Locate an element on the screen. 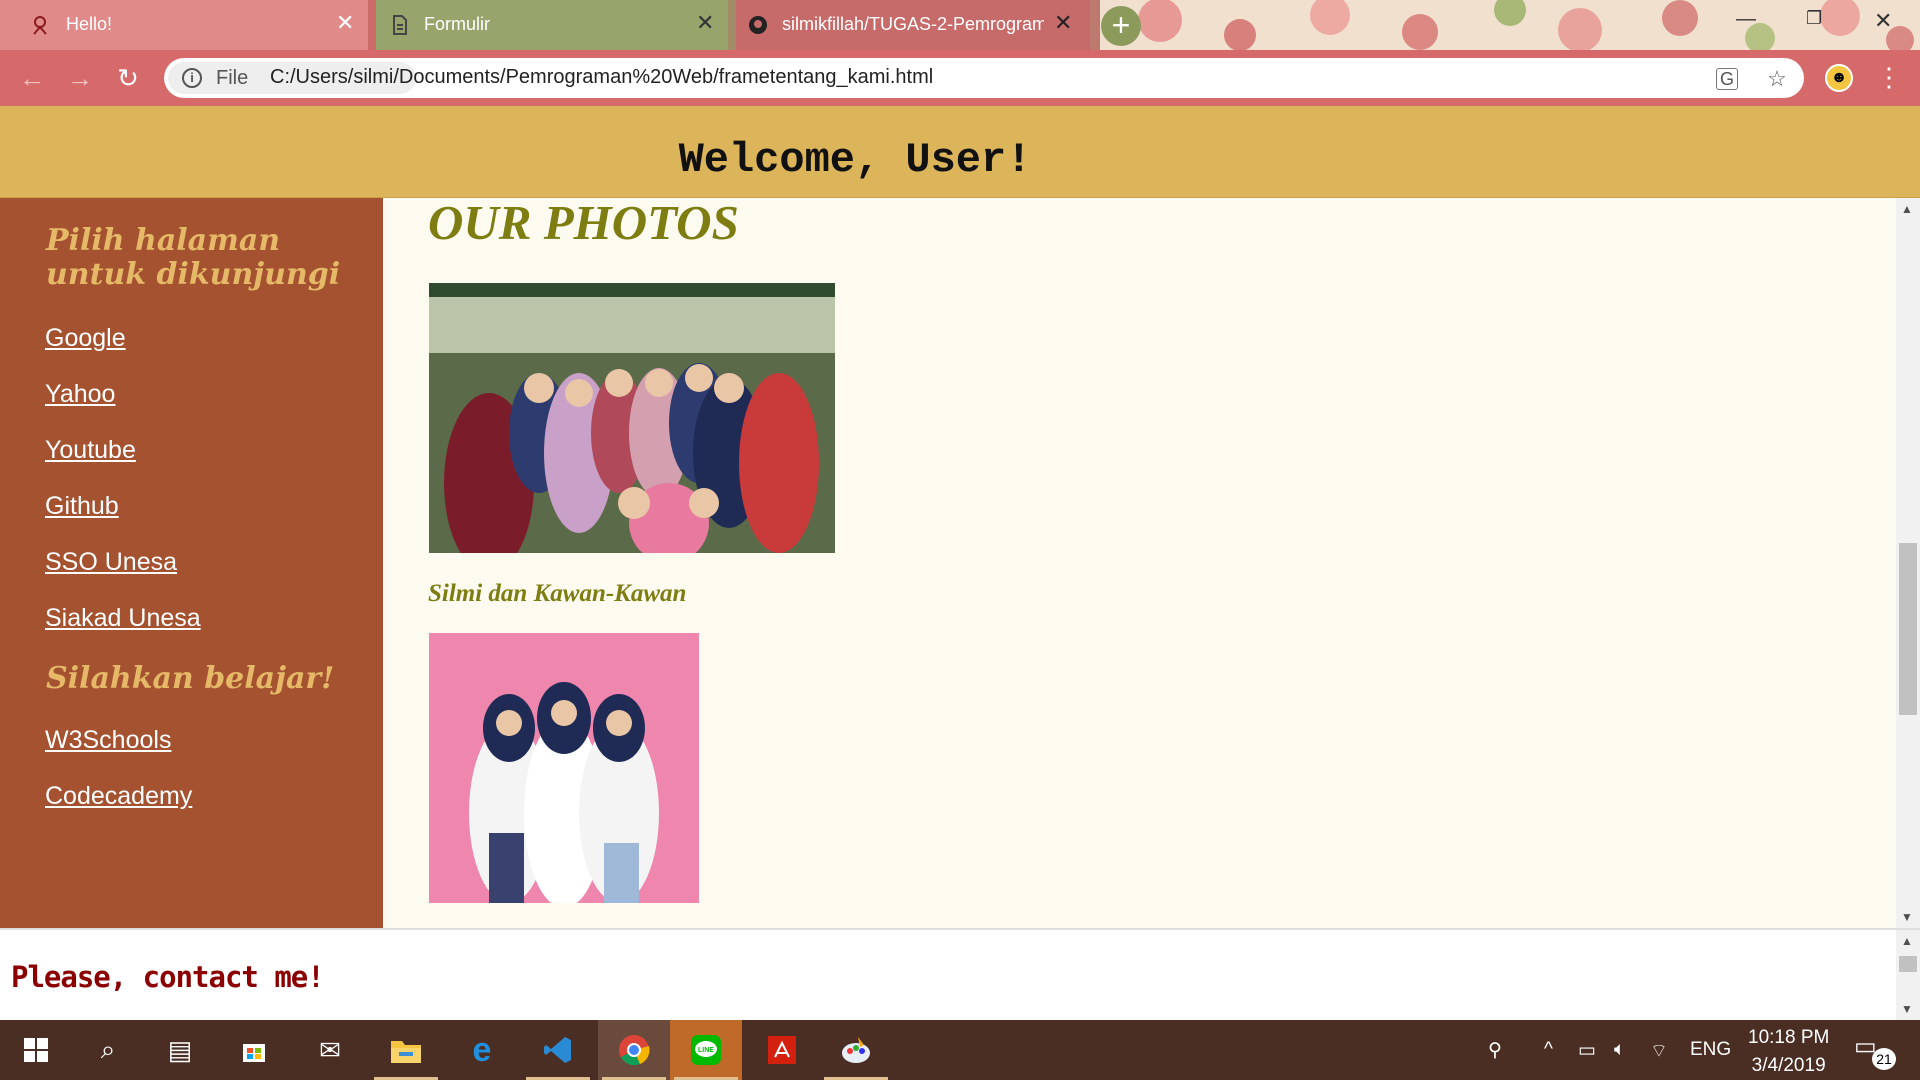 This screenshot has width=1920, height=1080. vscode-icon is located at coordinates (558, 1050).